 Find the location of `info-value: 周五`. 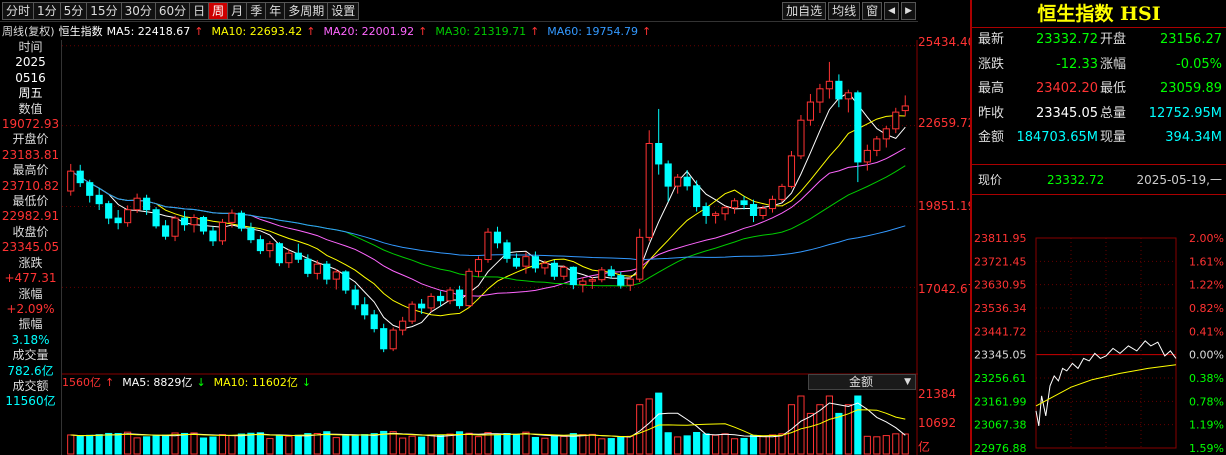

info-value: 周五 is located at coordinates (30, 93).